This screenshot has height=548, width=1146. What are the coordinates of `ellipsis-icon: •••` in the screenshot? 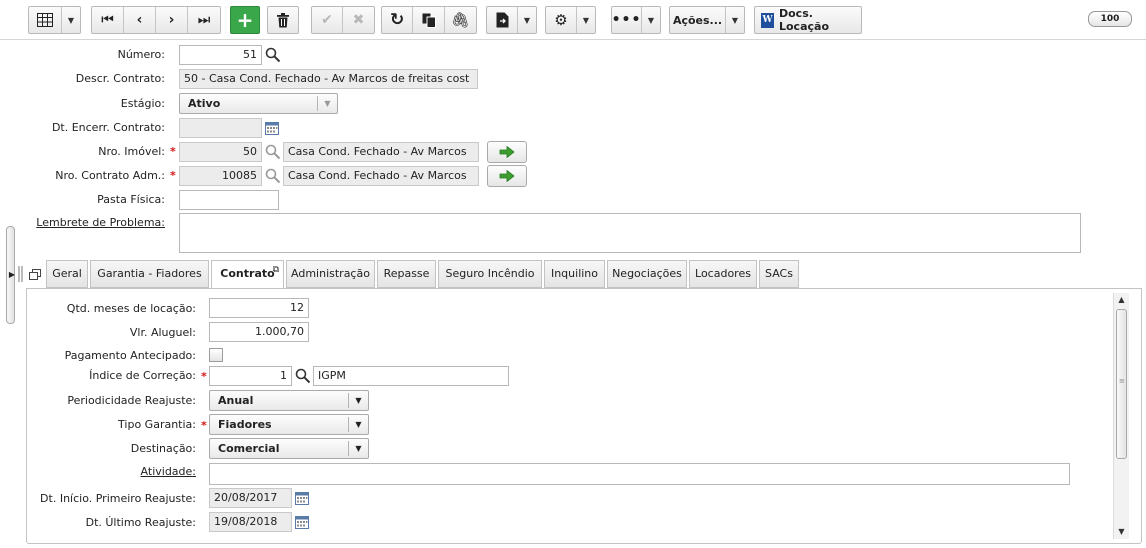 It's located at (626, 20).